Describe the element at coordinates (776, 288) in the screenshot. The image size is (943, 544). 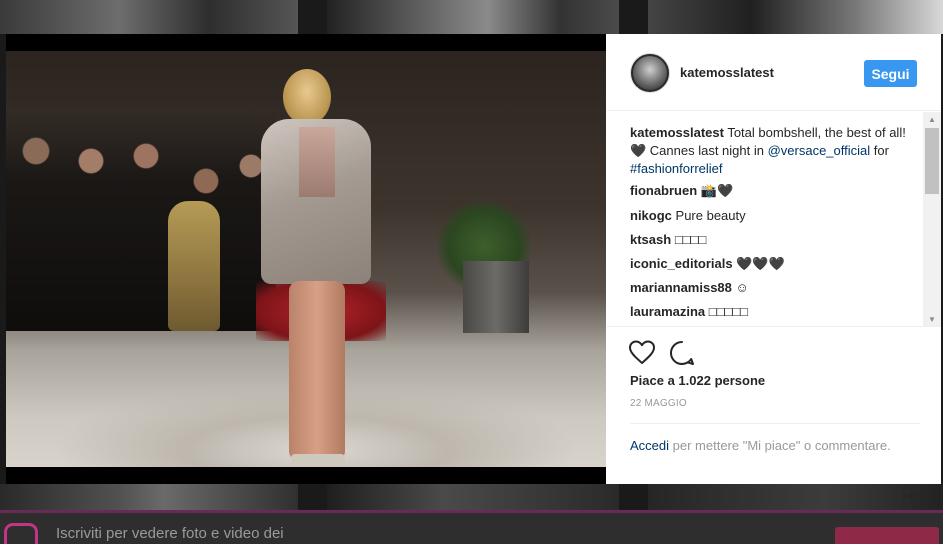
I see `comment-item: mariannamiss88 ☺` at that location.